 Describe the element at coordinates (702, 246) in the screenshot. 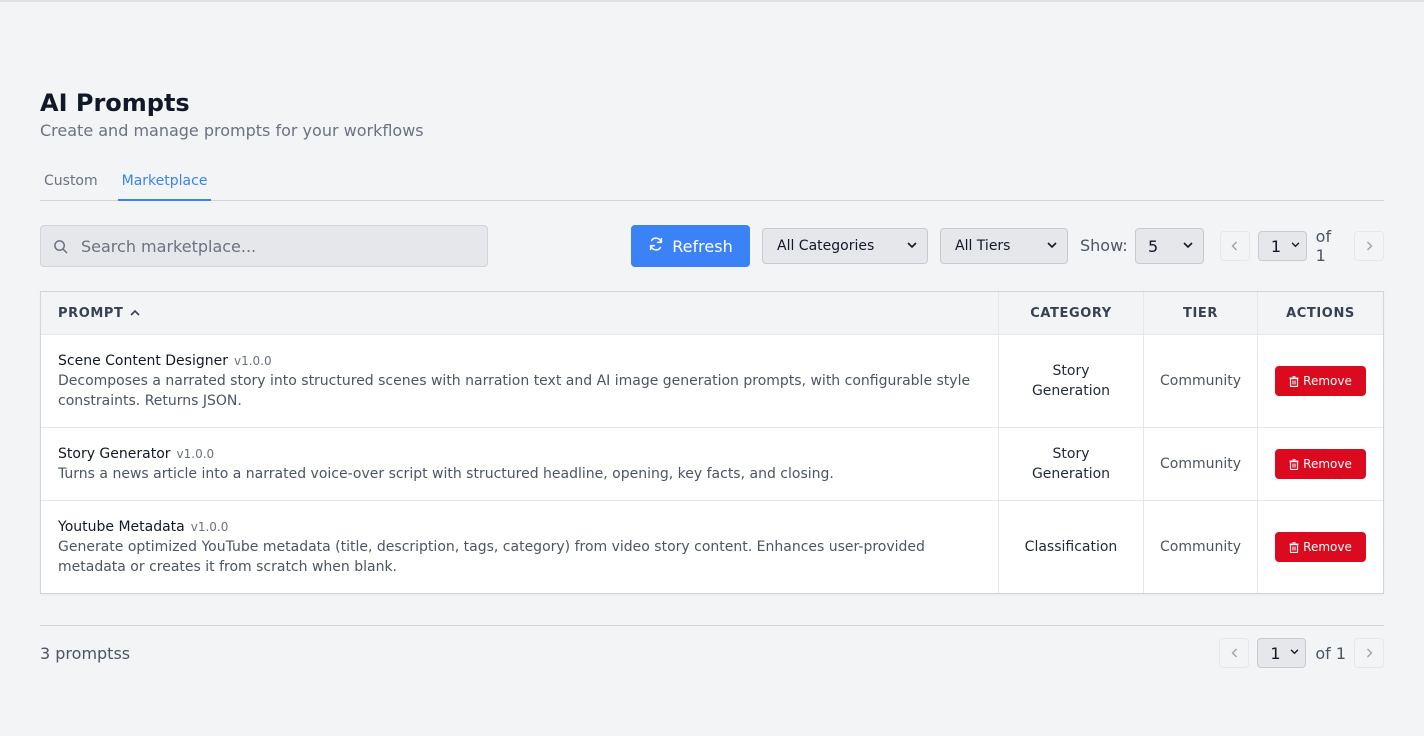

I see `refresh-label: Refresh` at that location.